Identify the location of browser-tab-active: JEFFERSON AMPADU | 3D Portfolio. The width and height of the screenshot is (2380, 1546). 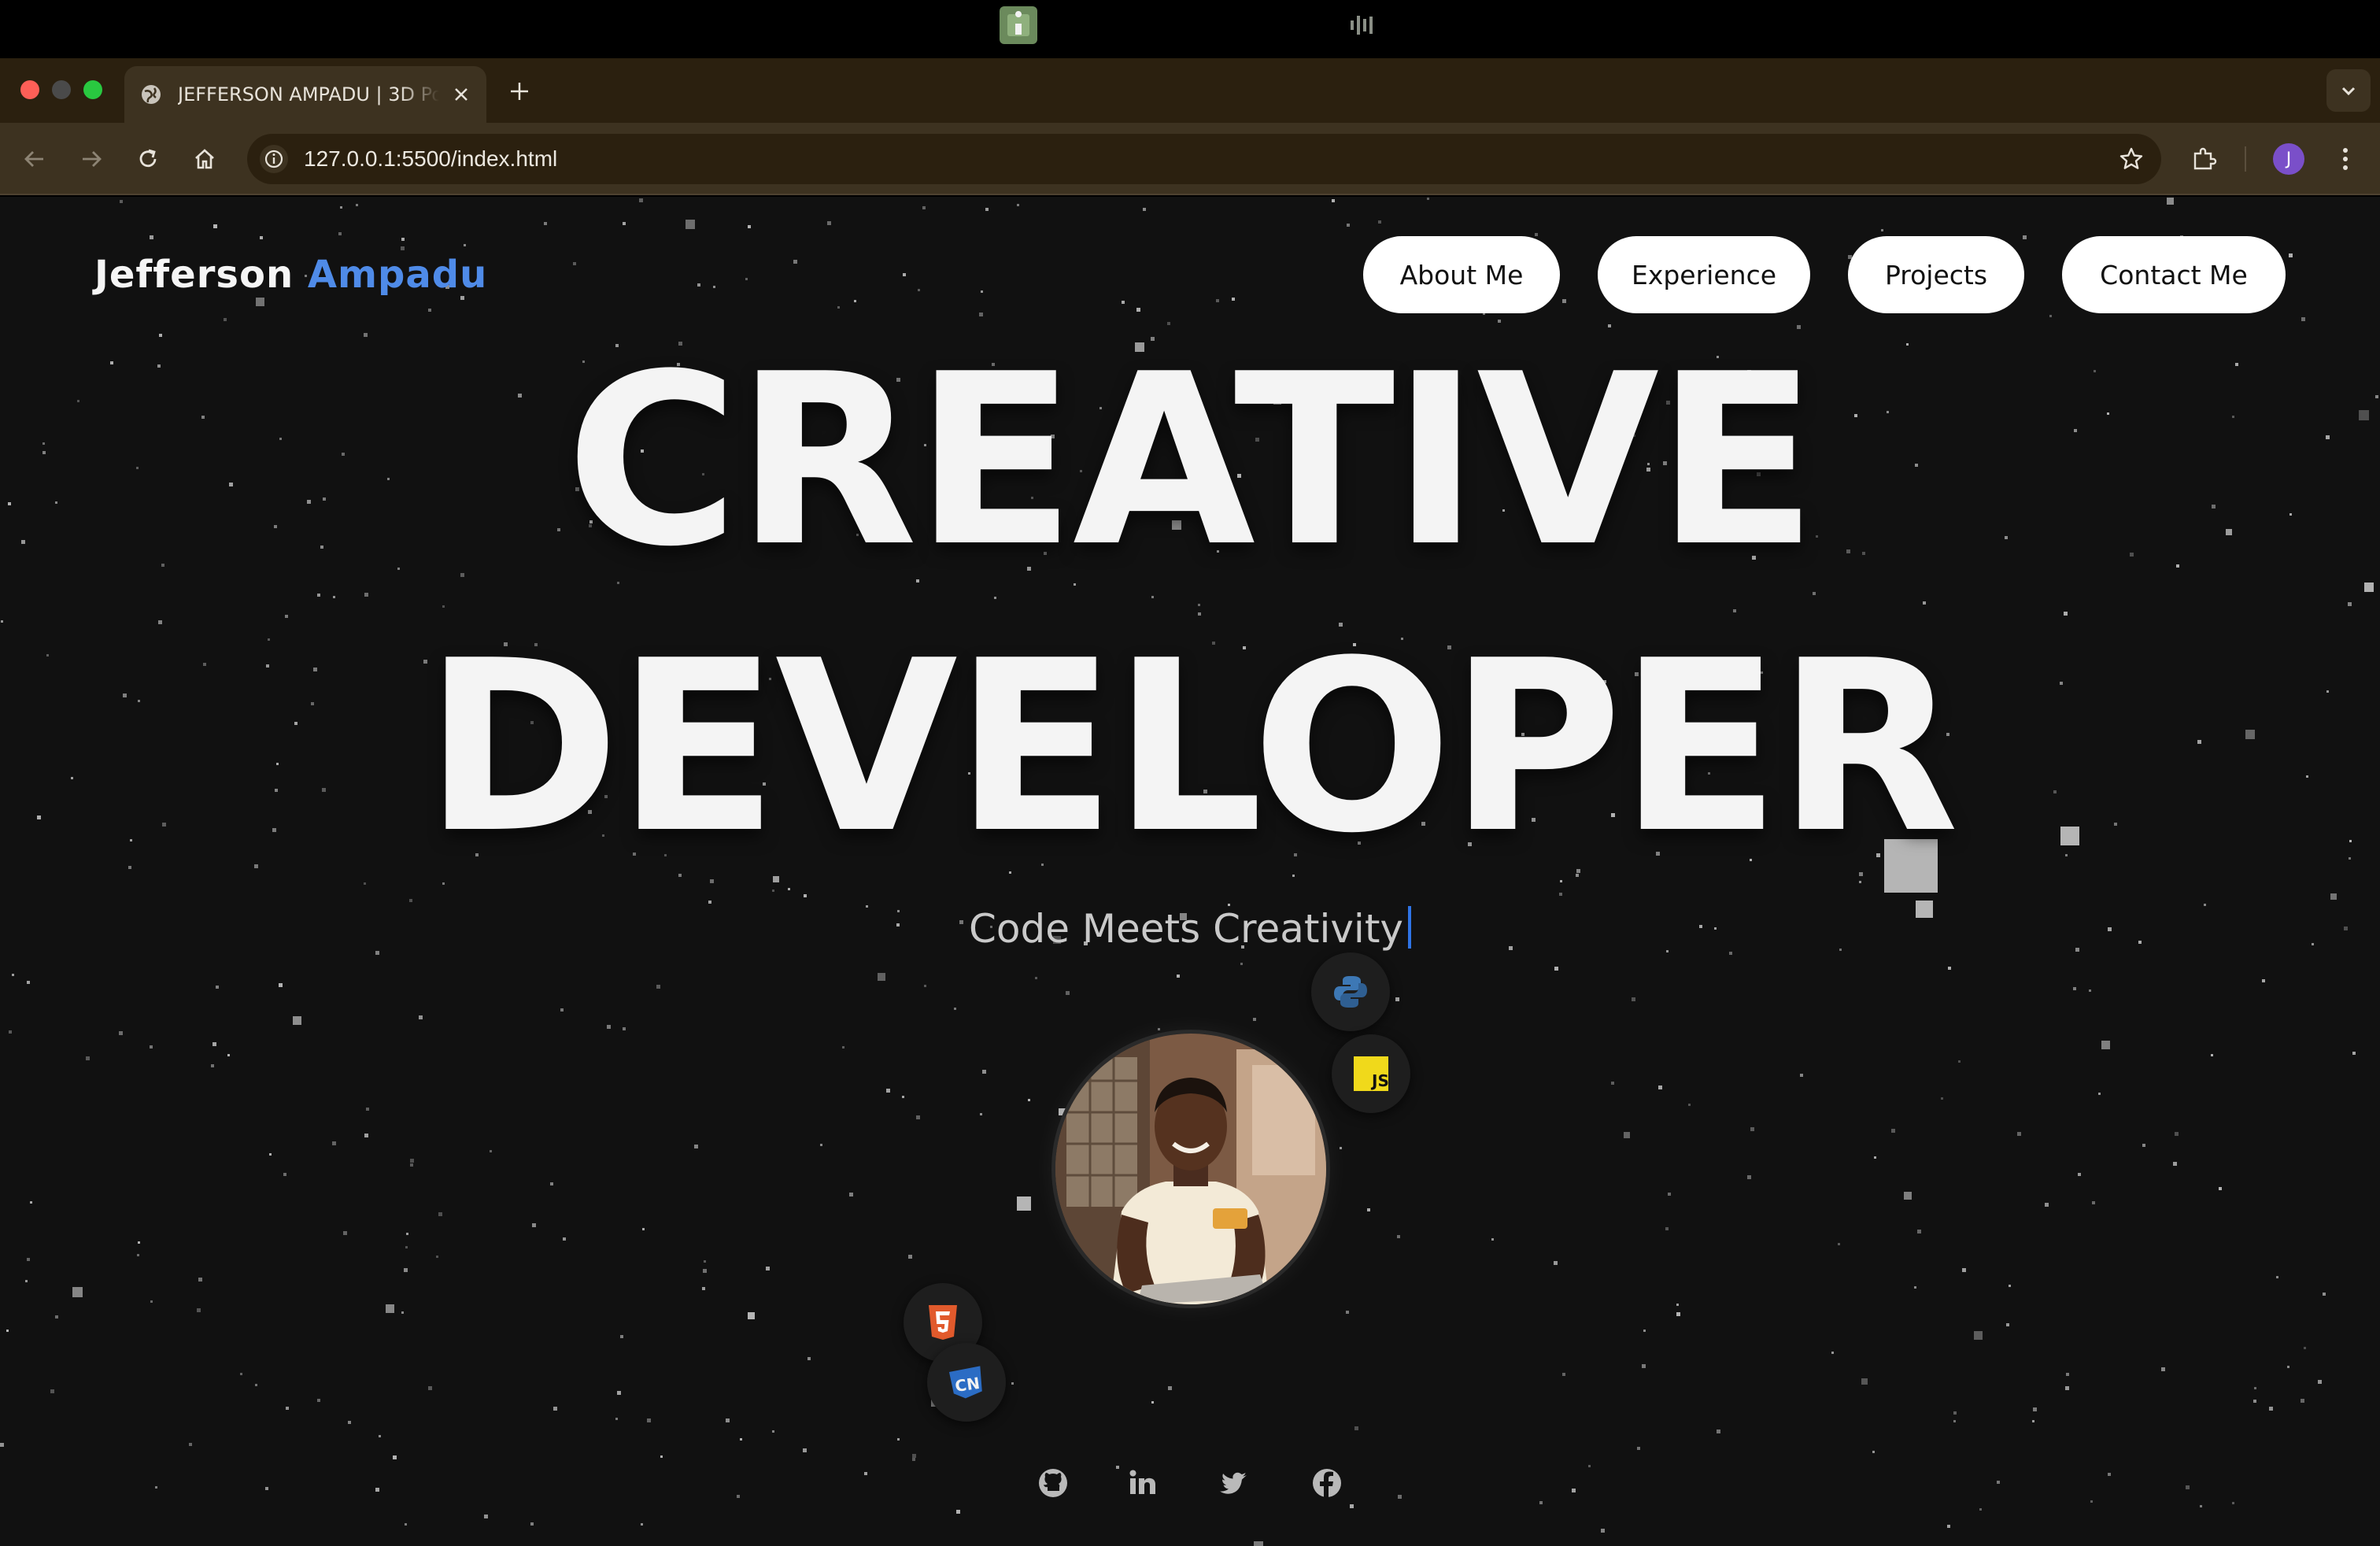
(305, 95).